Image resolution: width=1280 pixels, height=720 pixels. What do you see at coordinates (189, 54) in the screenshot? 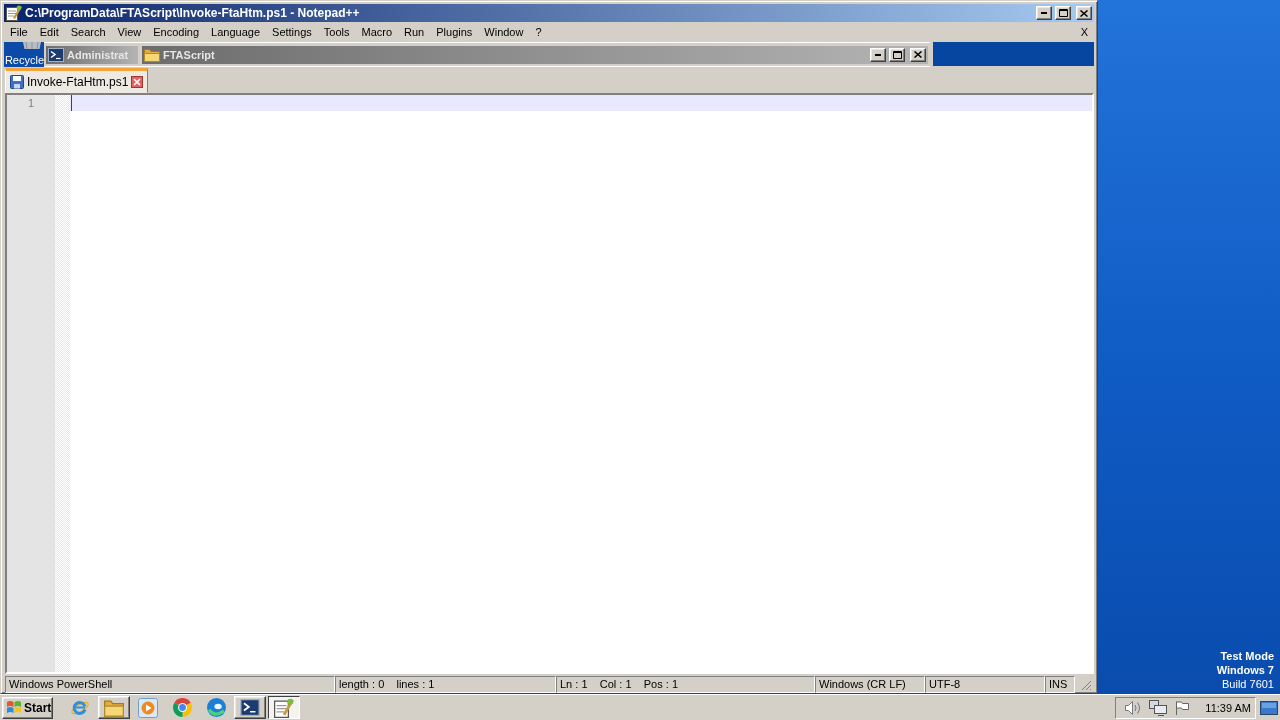
I see `window-title: FTAScript` at bounding box center [189, 54].